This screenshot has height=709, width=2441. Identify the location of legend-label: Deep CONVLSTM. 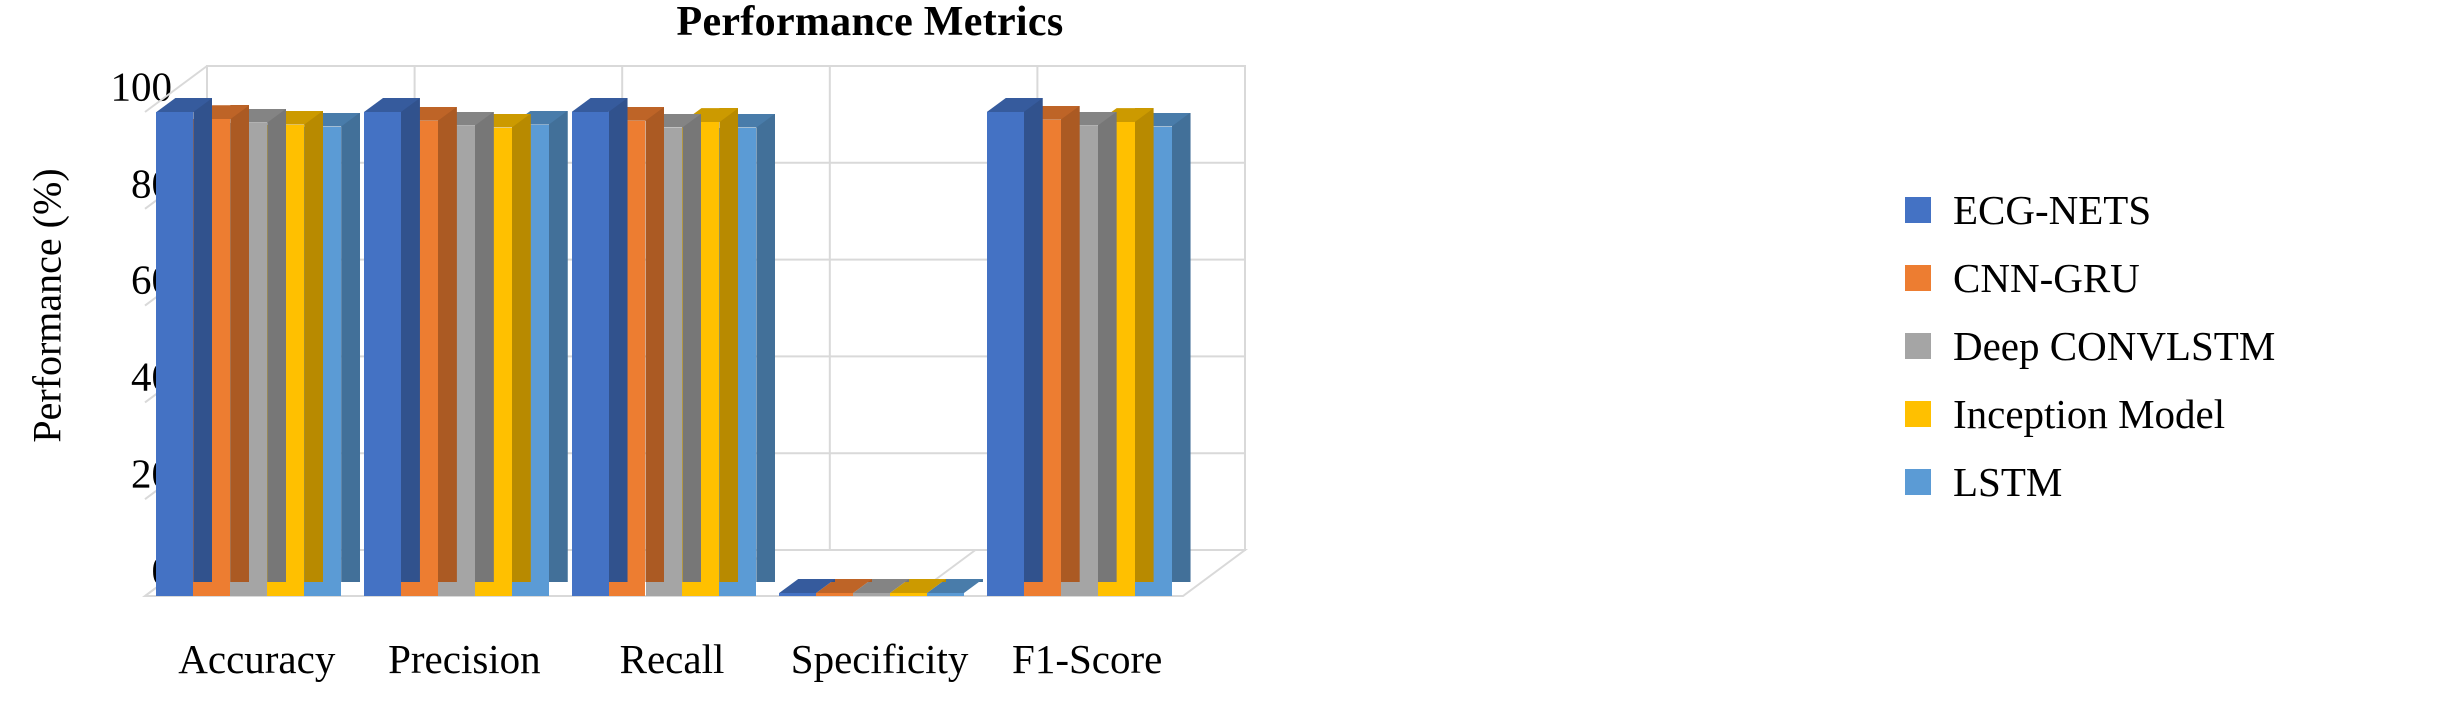
(2114, 346).